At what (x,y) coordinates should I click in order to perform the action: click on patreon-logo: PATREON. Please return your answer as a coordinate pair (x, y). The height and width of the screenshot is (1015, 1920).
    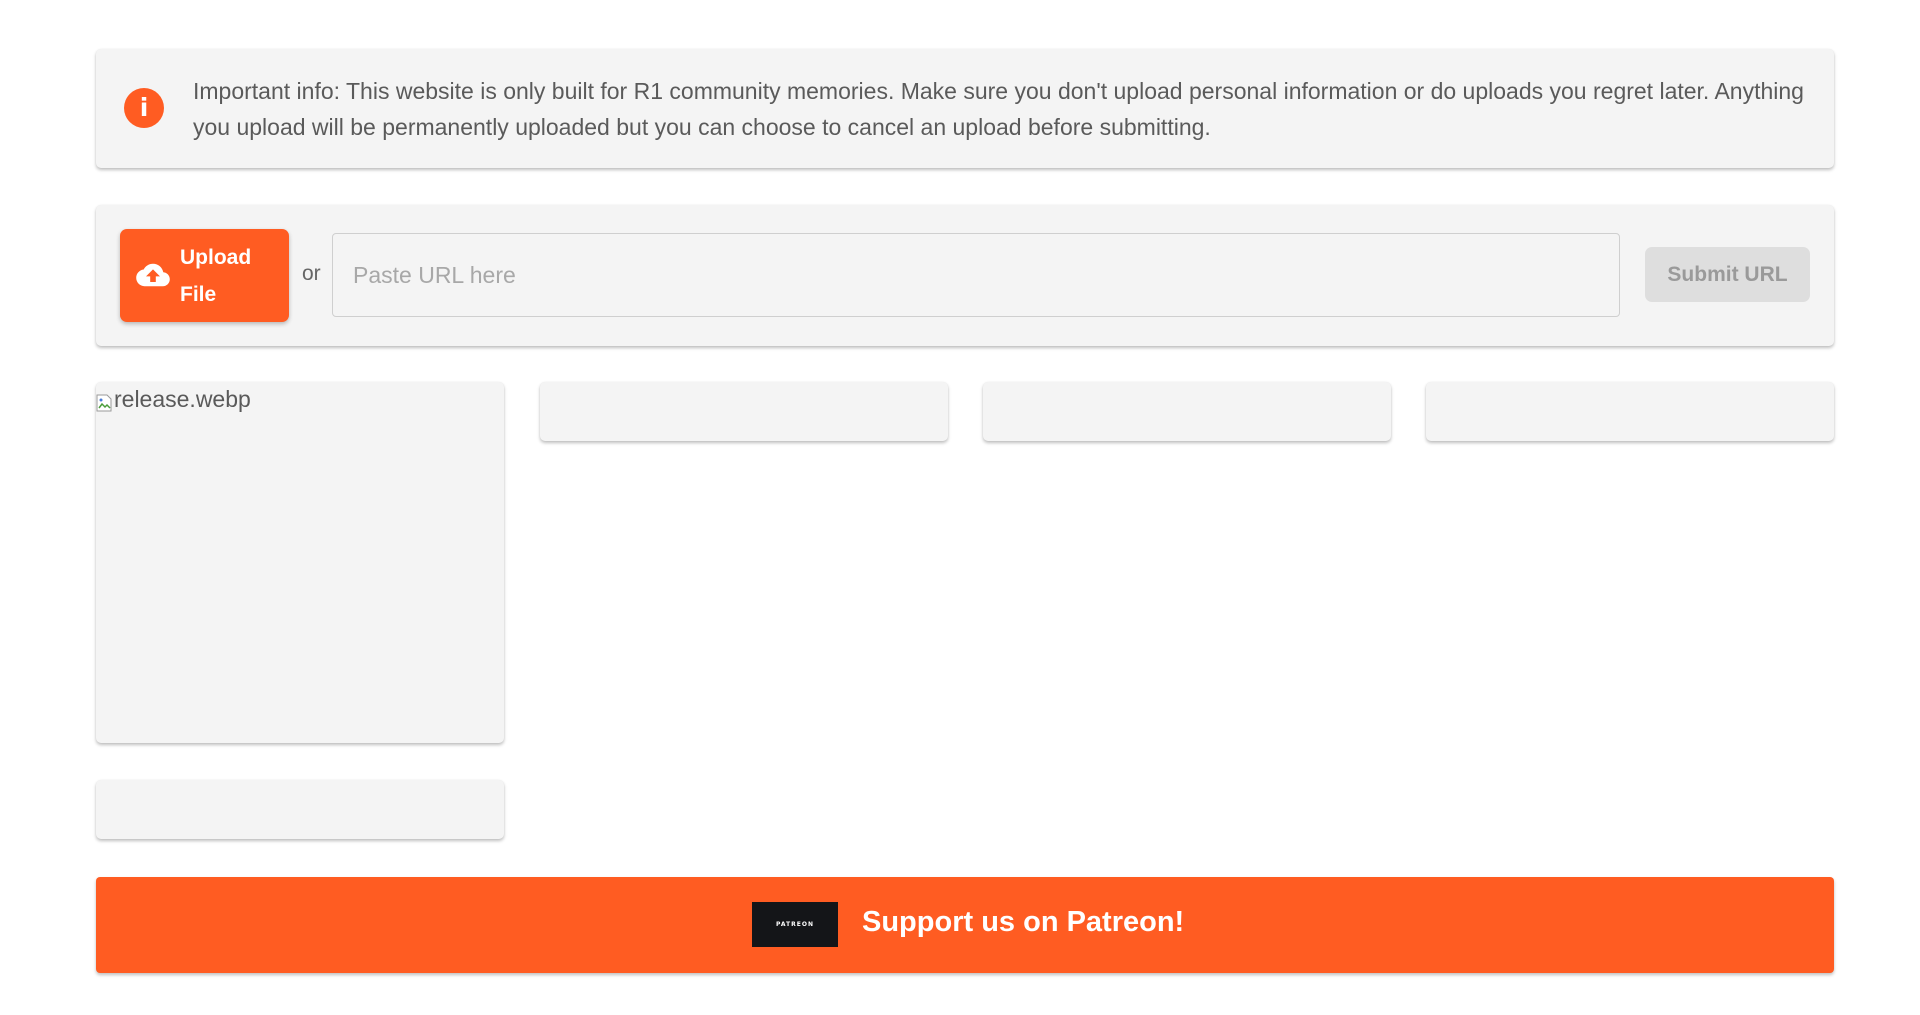
    Looking at the image, I should click on (795, 924).